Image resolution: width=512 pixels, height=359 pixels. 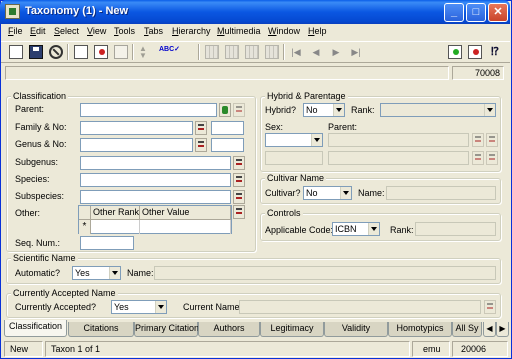 I want to click on genus-number-field, so click(x=227, y=145).